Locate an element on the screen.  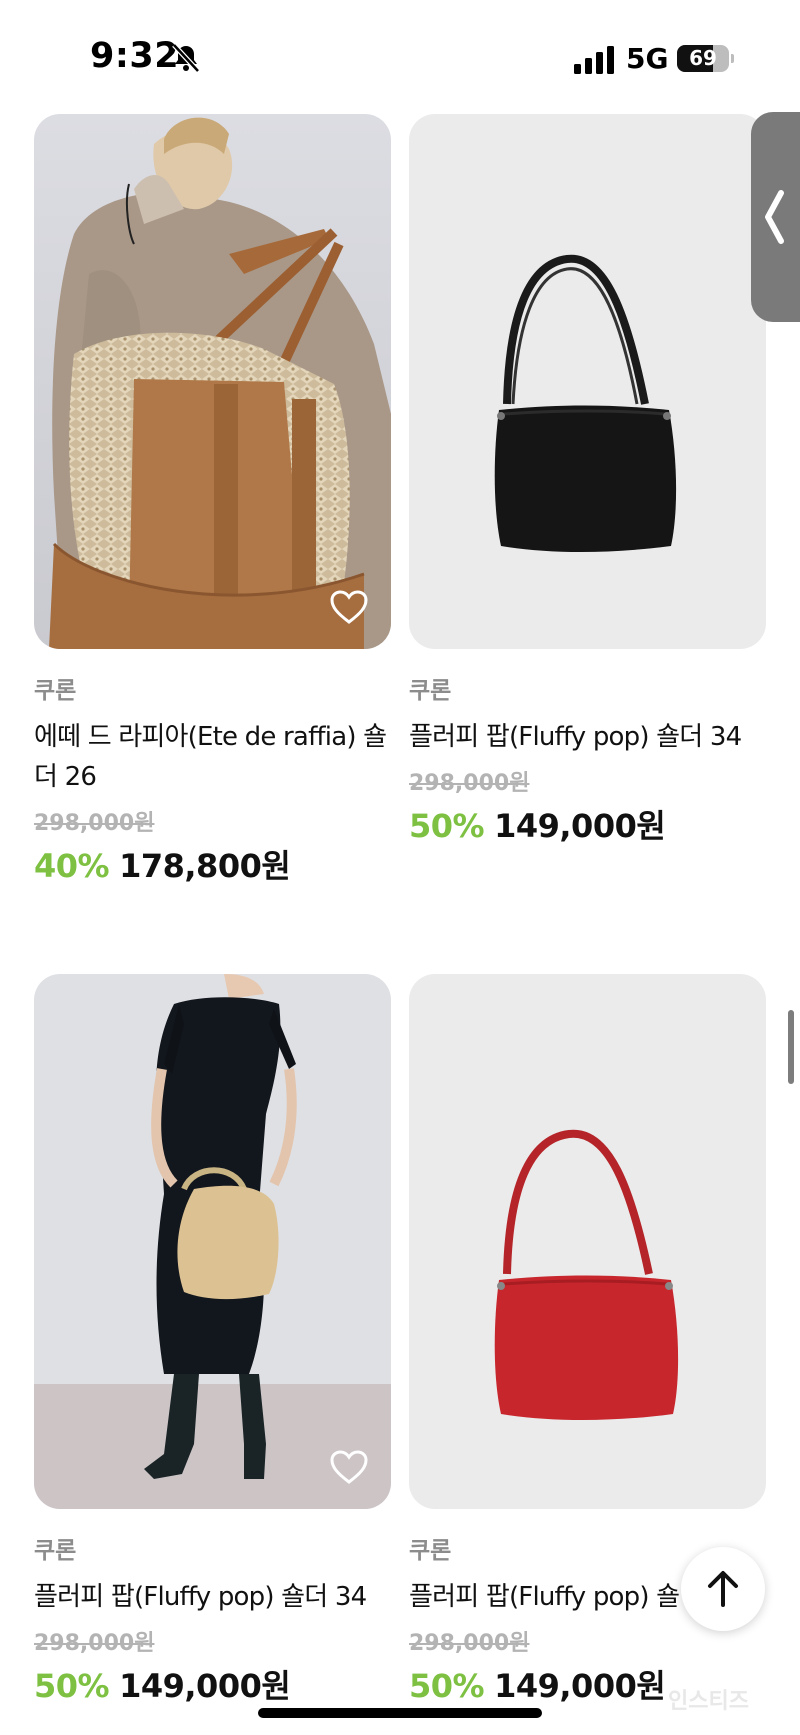
battery-level: 69 is located at coordinates (703, 58).